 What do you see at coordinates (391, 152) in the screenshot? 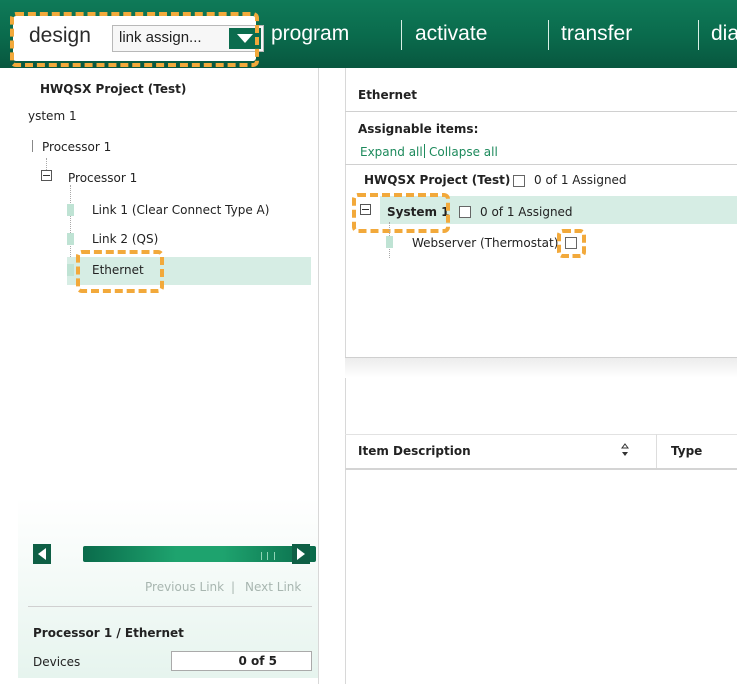
I see `expand-all-link: Expand all` at bounding box center [391, 152].